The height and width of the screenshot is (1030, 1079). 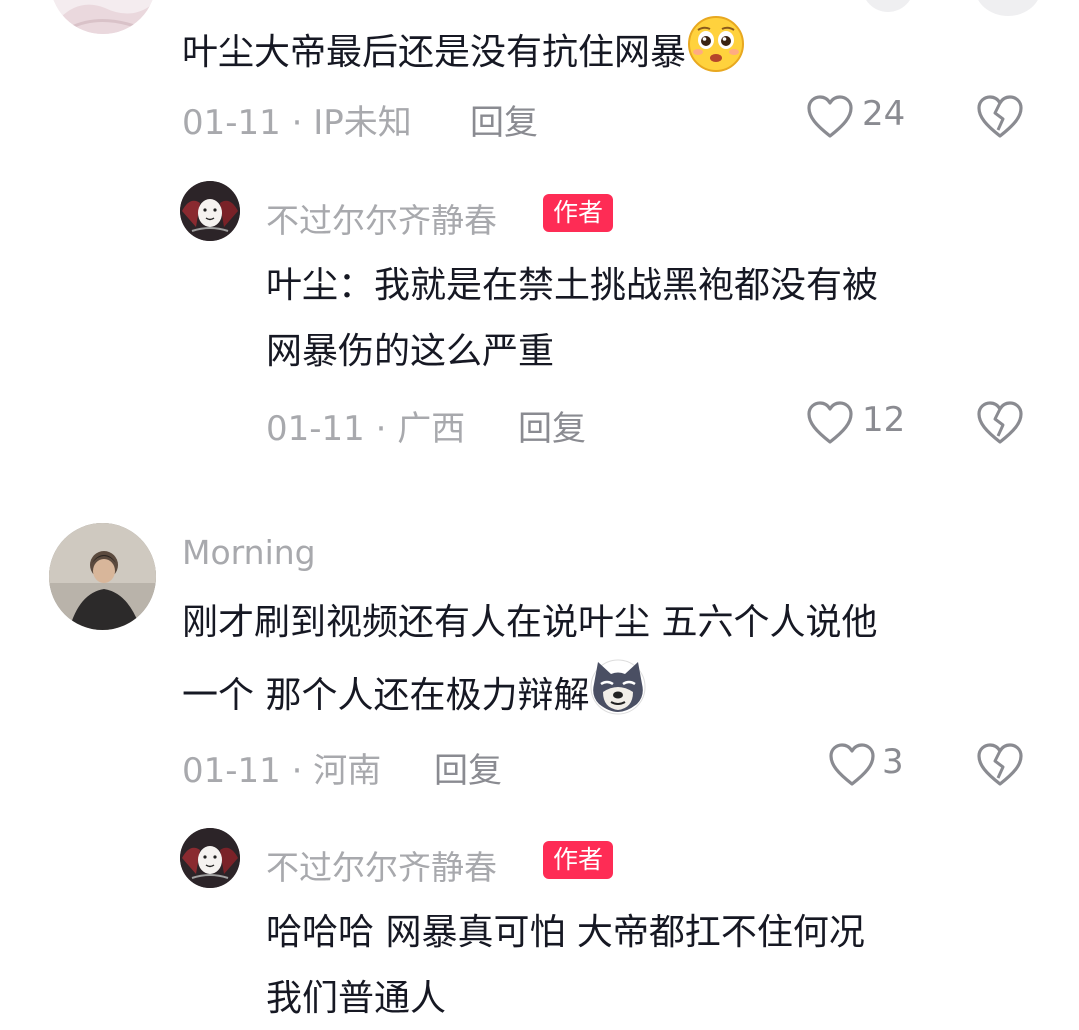 I want to click on comment-text: 叶尘大帝最后还是没有抗住网暴, so click(x=464, y=54).